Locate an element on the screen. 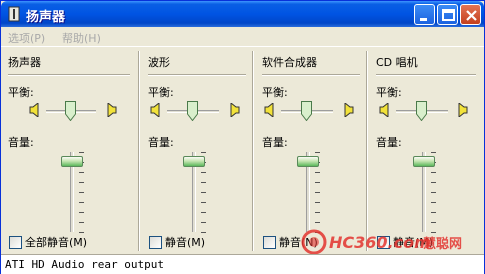 The height and width of the screenshot is (274, 485). menu-help: 帮助(H) is located at coordinates (81, 38).